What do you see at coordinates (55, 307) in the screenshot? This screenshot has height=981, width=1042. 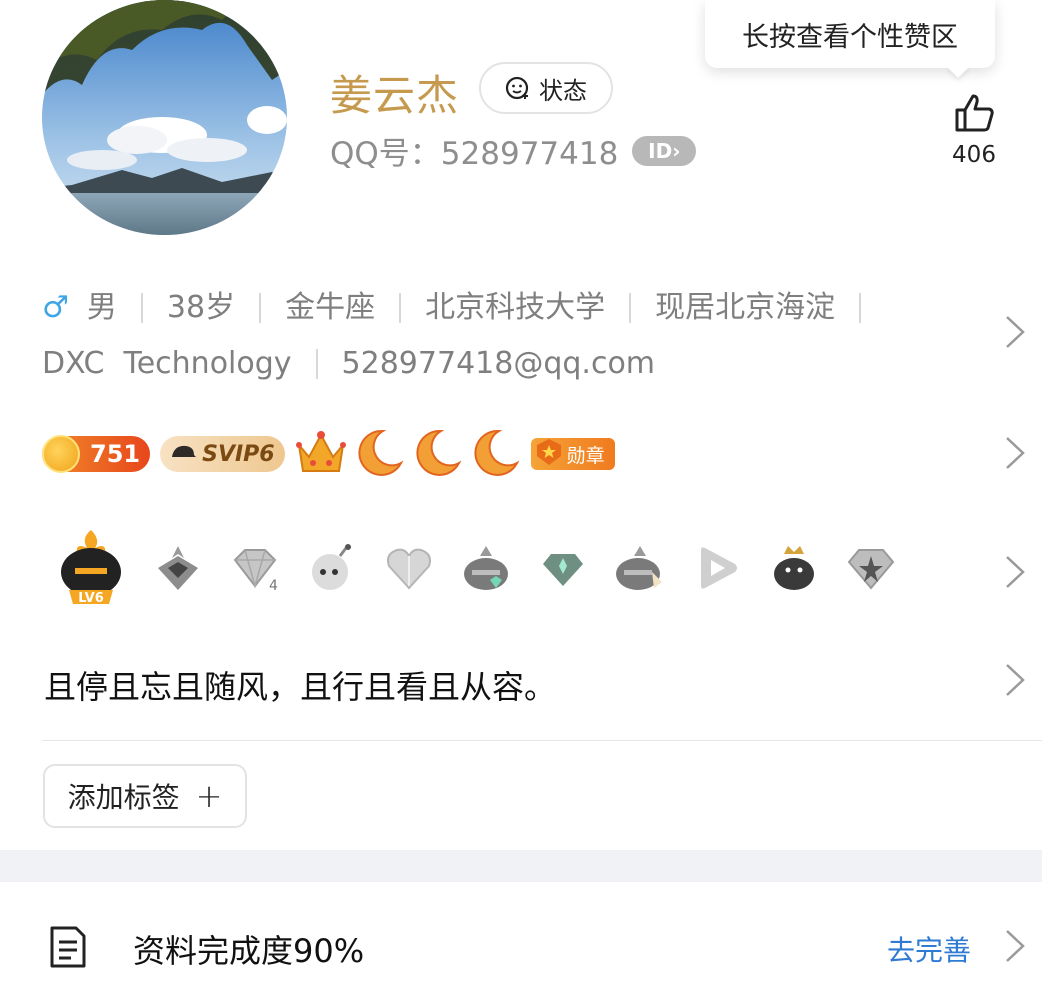 I see `male-icon: ♂` at bounding box center [55, 307].